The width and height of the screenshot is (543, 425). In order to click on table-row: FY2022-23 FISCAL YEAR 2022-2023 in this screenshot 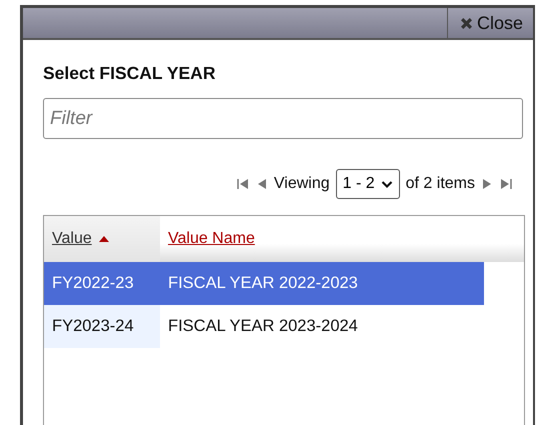, I will do `click(264, 283)`.